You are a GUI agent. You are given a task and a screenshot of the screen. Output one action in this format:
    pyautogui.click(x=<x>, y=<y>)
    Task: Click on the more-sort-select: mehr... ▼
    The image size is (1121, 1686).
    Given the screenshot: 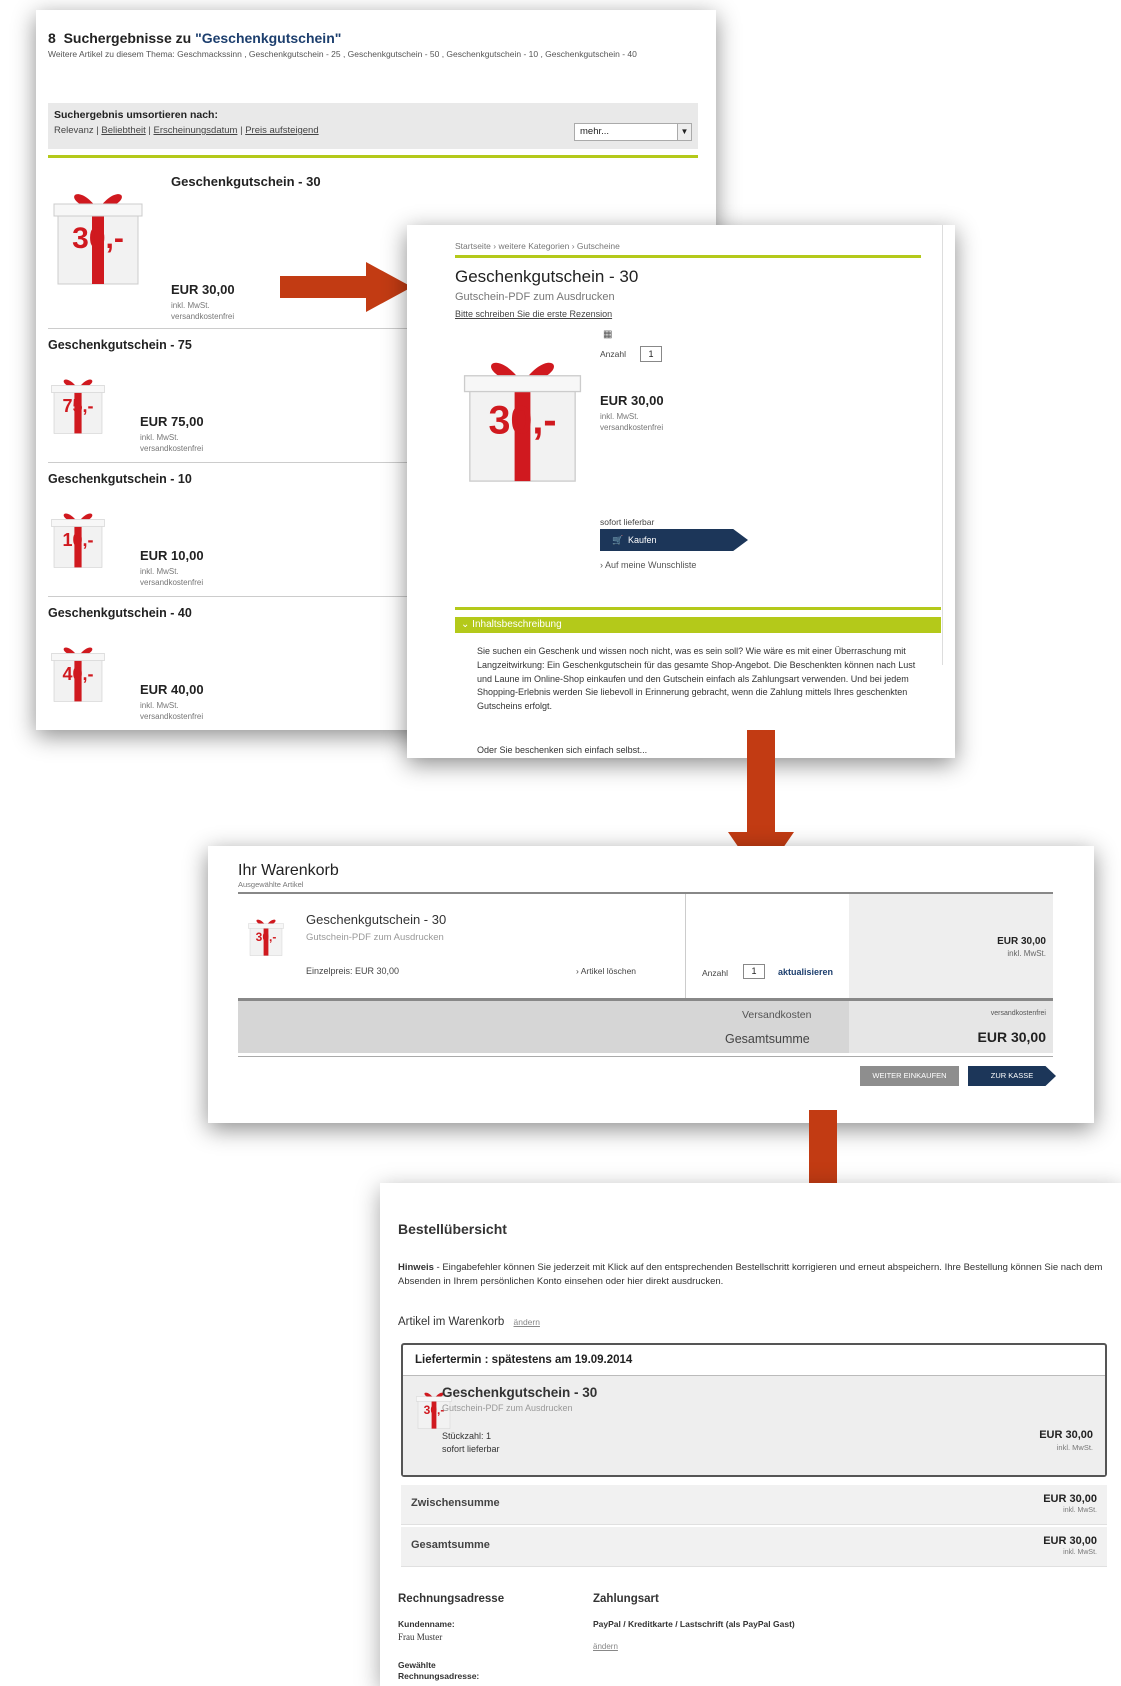 What is the action you would take?
    pyautogui.click(x=633, y=132)
    